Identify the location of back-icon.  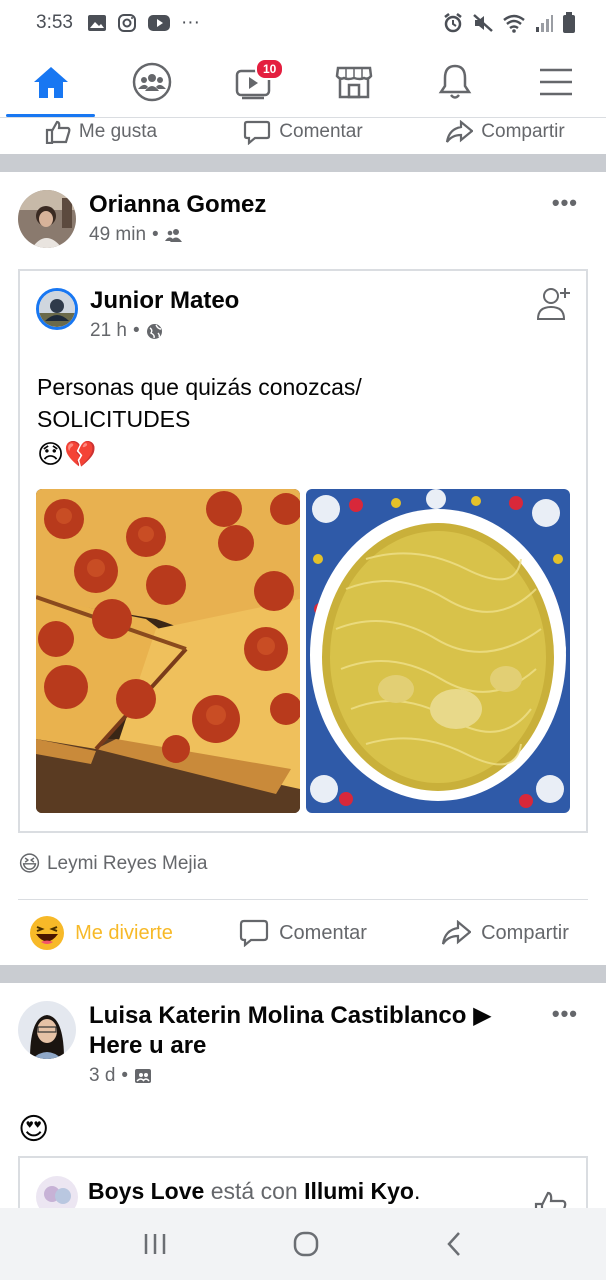
(454, 1244).